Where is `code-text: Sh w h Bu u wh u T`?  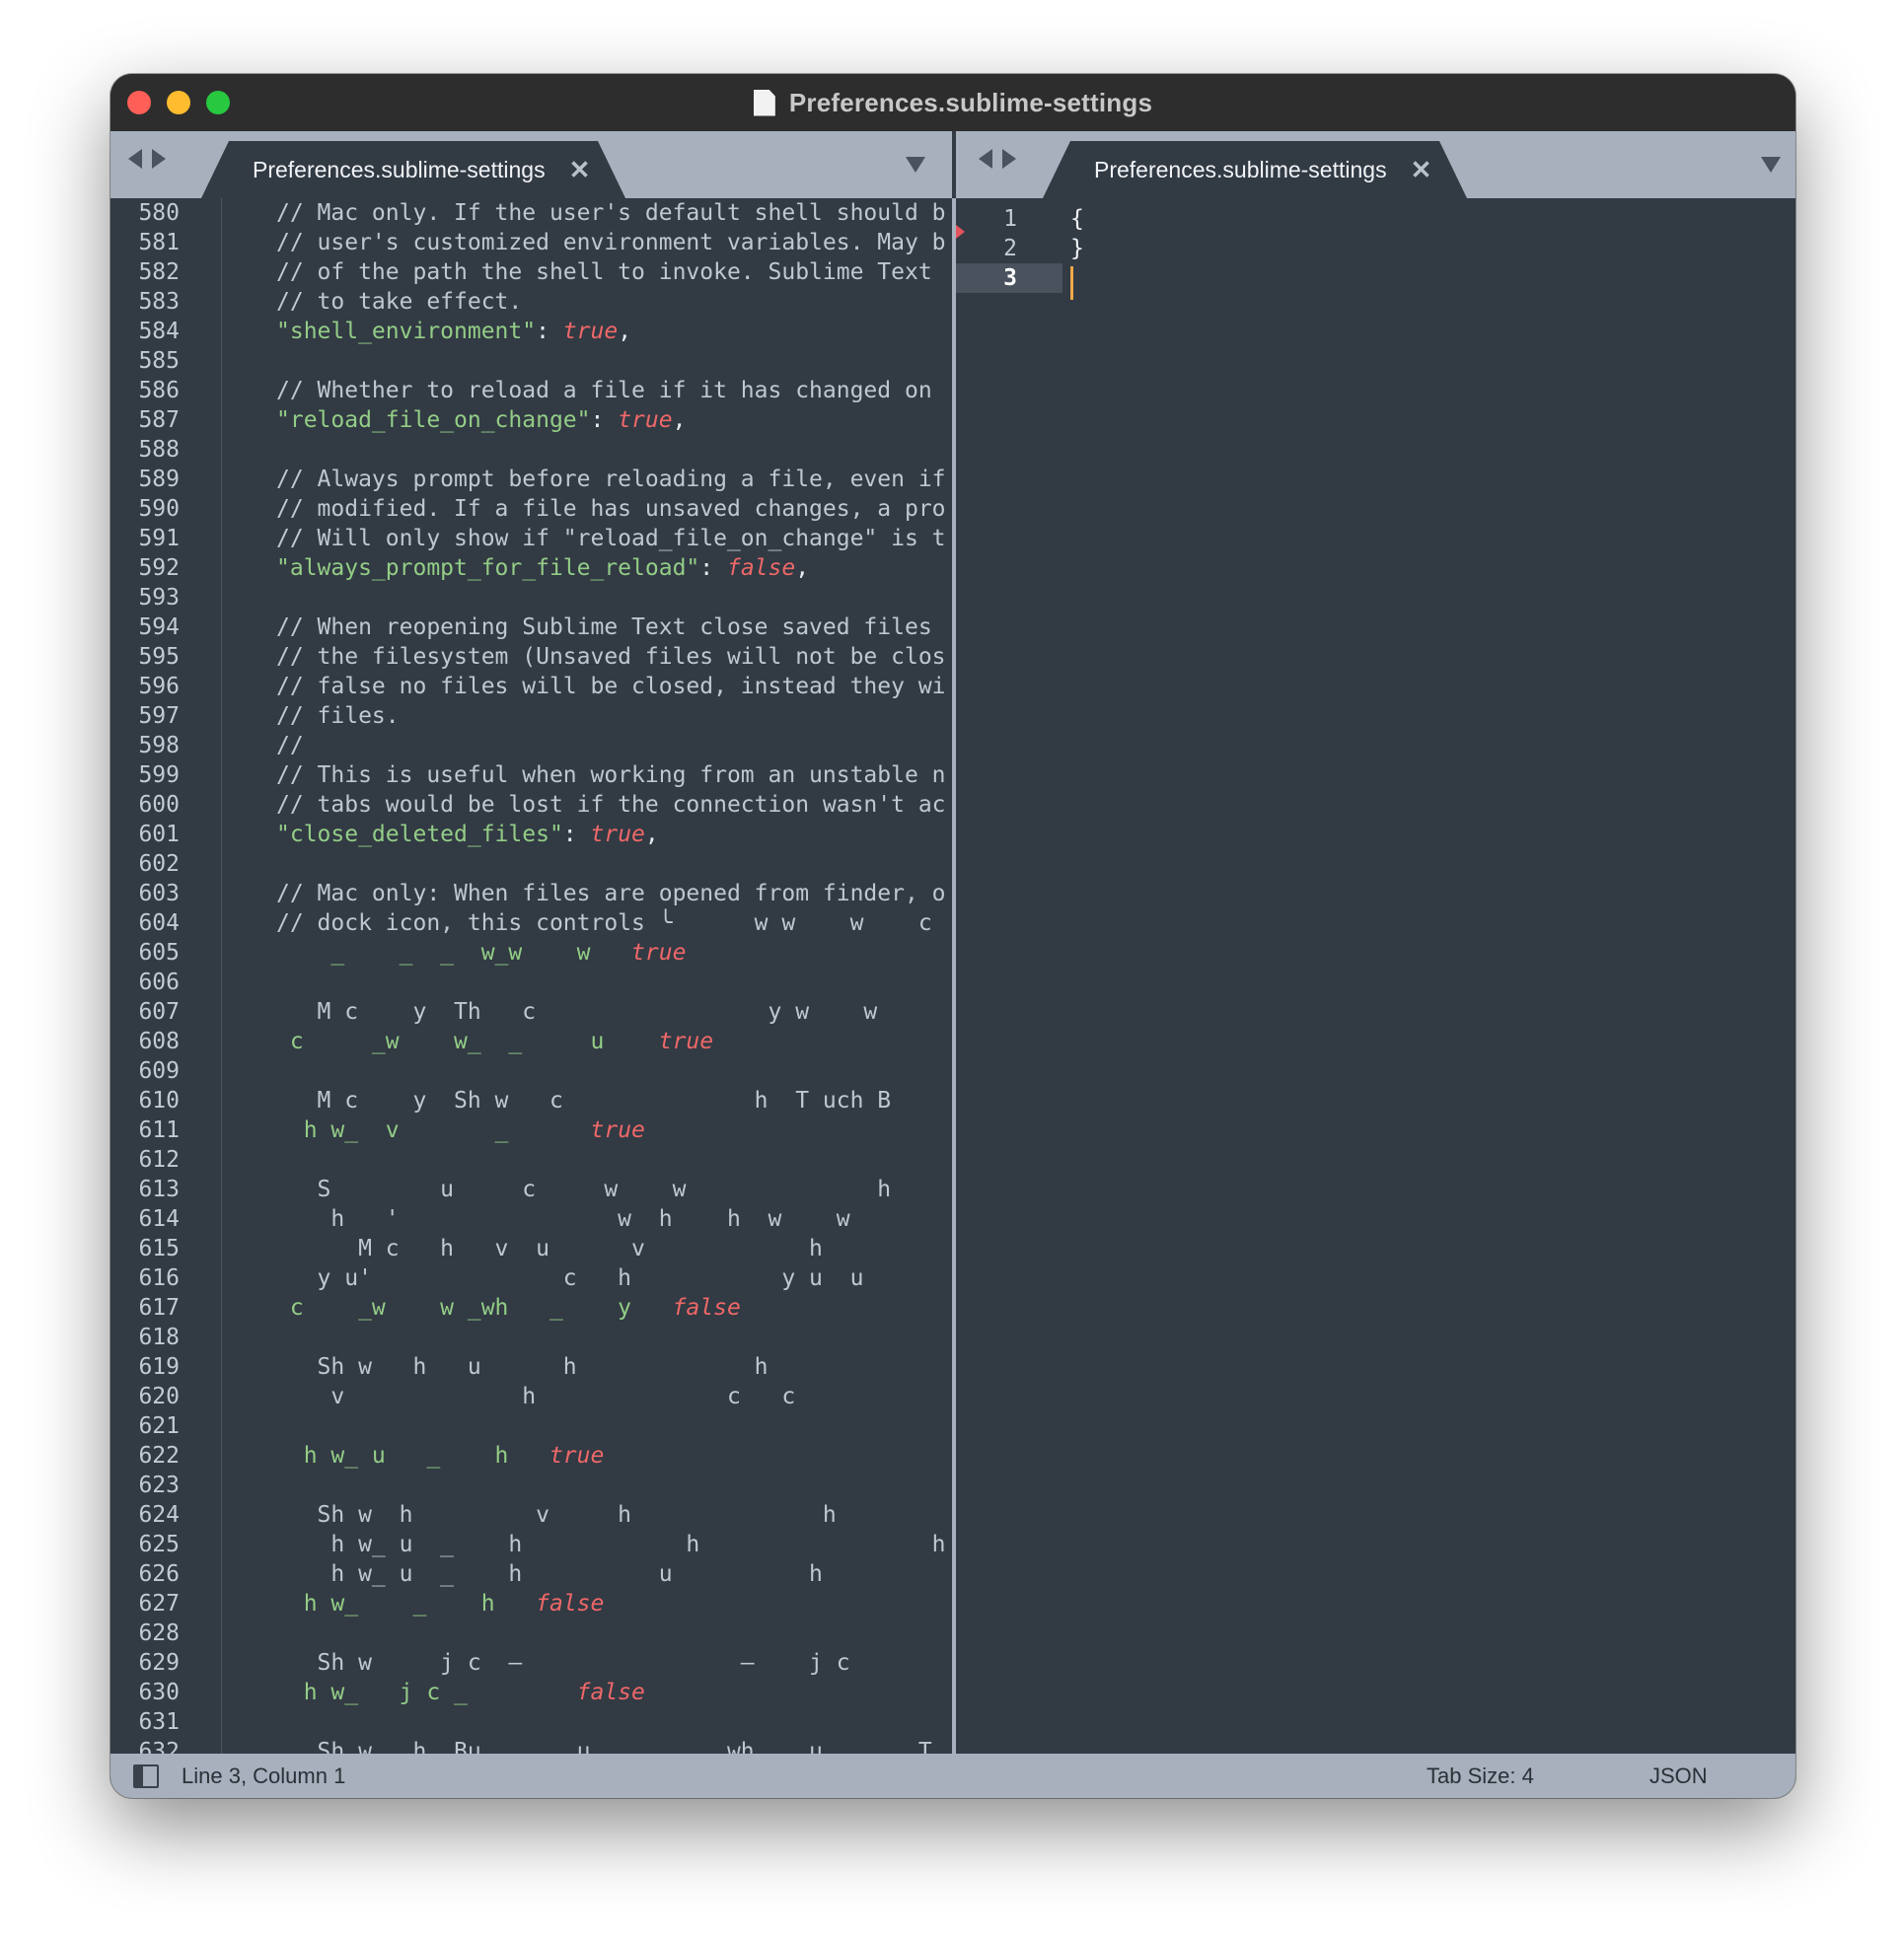 code-text: Sh w h Bu u wh u T is located at coordinates (604, 1745).